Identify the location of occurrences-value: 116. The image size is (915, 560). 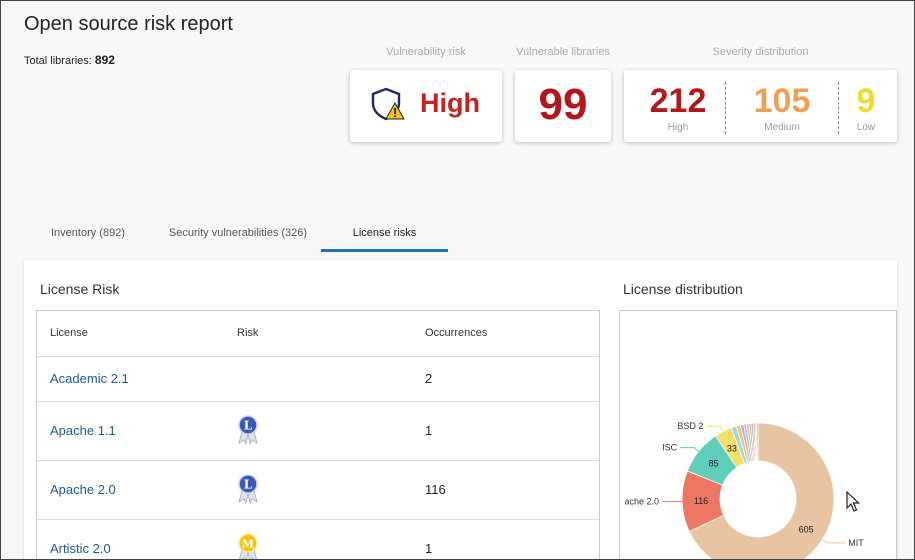
(435, 489).